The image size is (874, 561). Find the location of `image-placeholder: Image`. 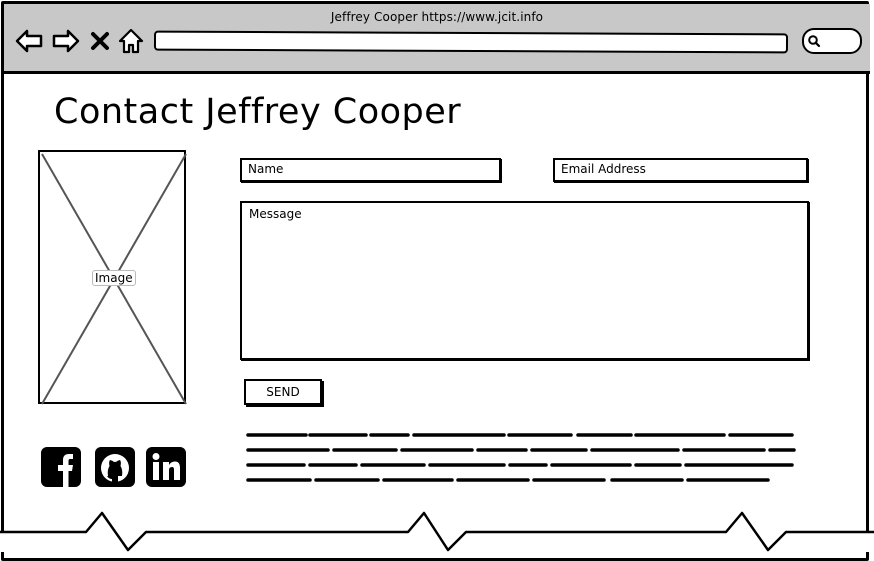

image-placeholder: Image is located at coordinates (112, 277).